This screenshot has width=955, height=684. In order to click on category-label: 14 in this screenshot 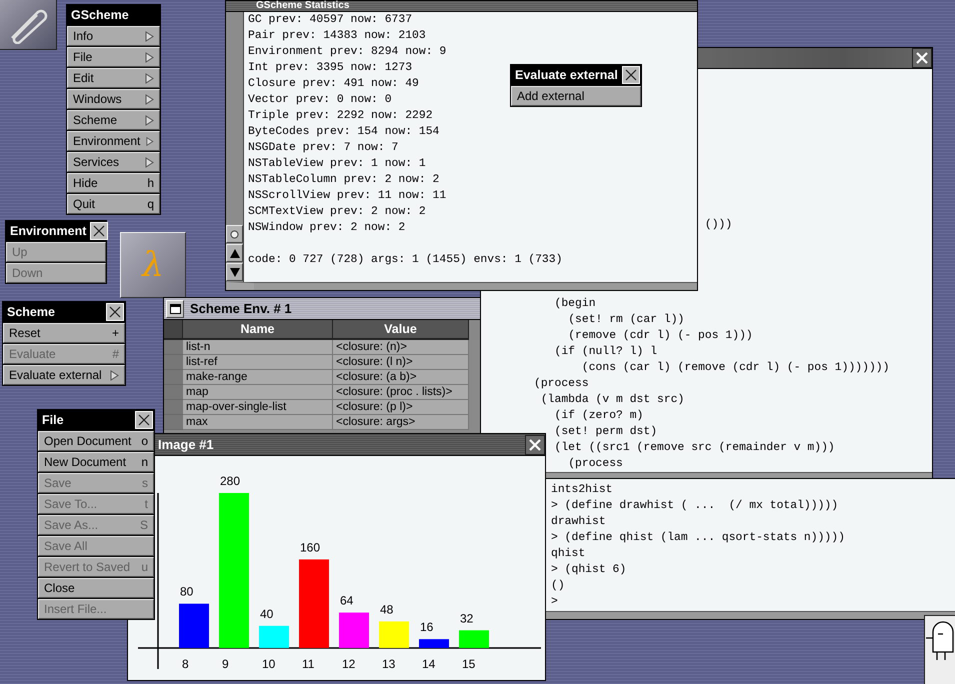, I will do `click(429, 664)`.